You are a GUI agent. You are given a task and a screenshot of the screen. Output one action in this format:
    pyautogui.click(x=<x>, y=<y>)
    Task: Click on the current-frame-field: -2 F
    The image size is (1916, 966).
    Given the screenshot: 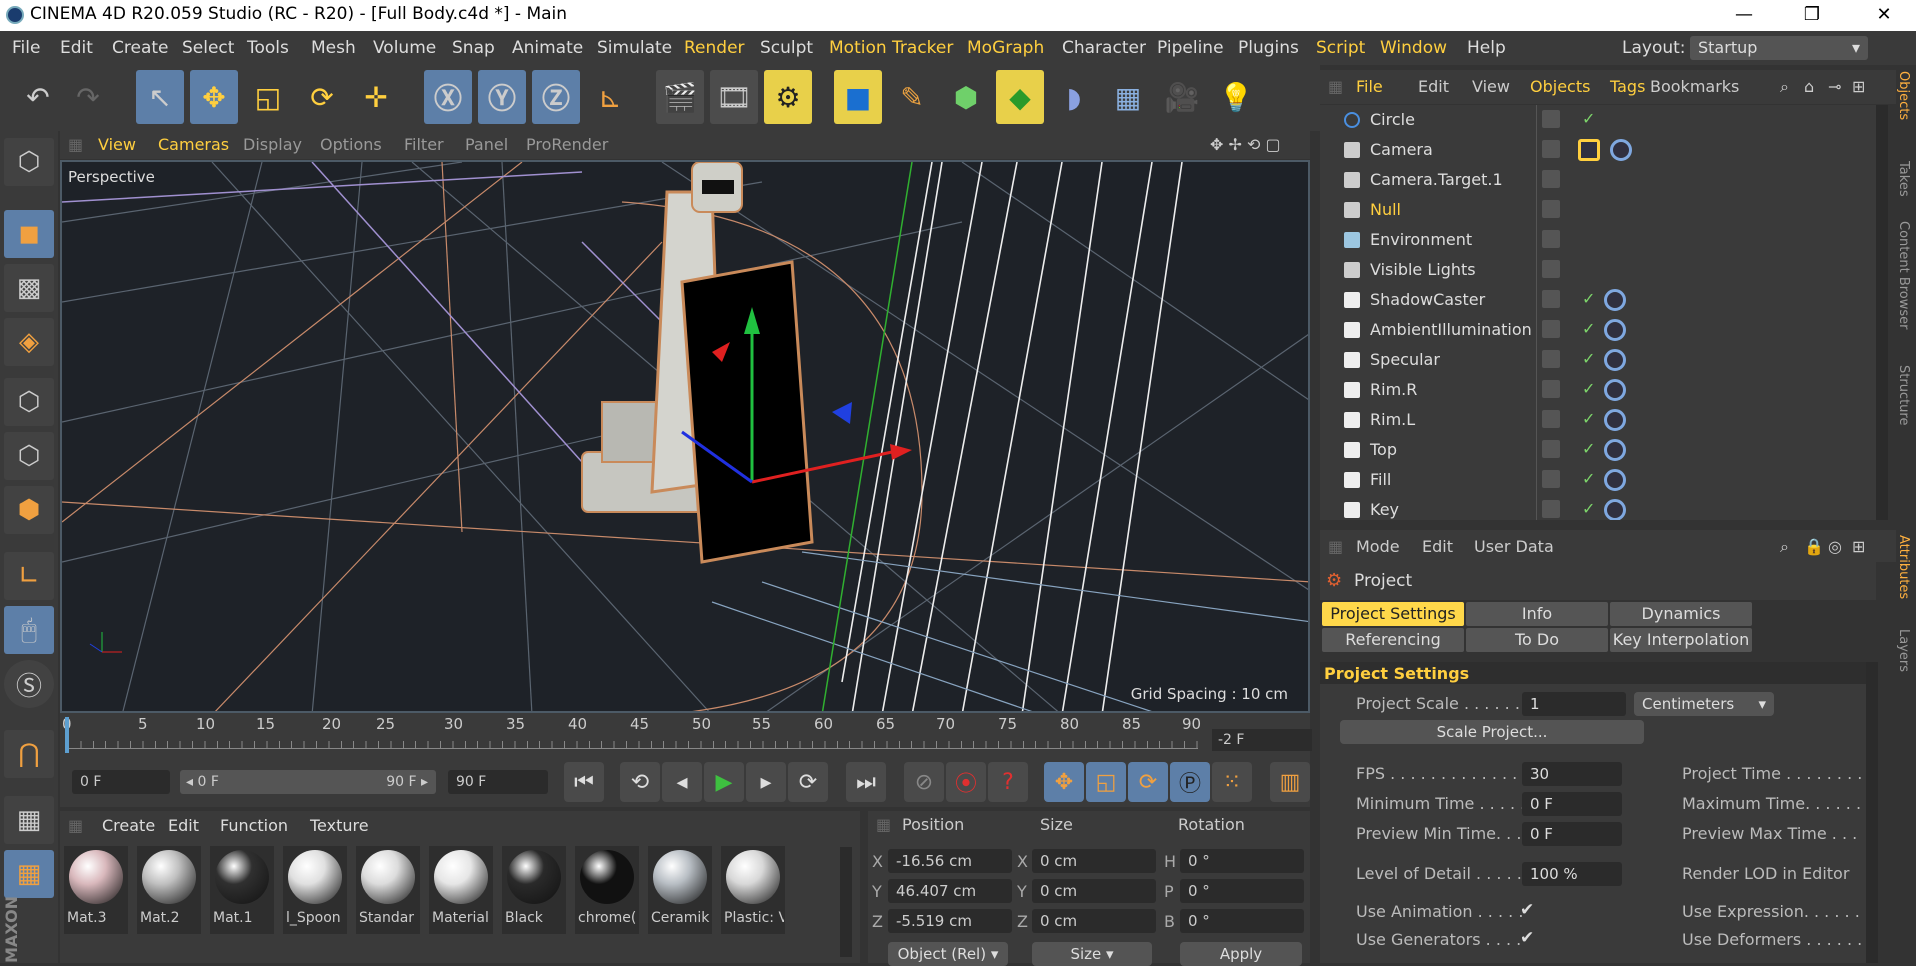 What is the action you would take?
    pyautogui.click(x=1262, y=740)
    